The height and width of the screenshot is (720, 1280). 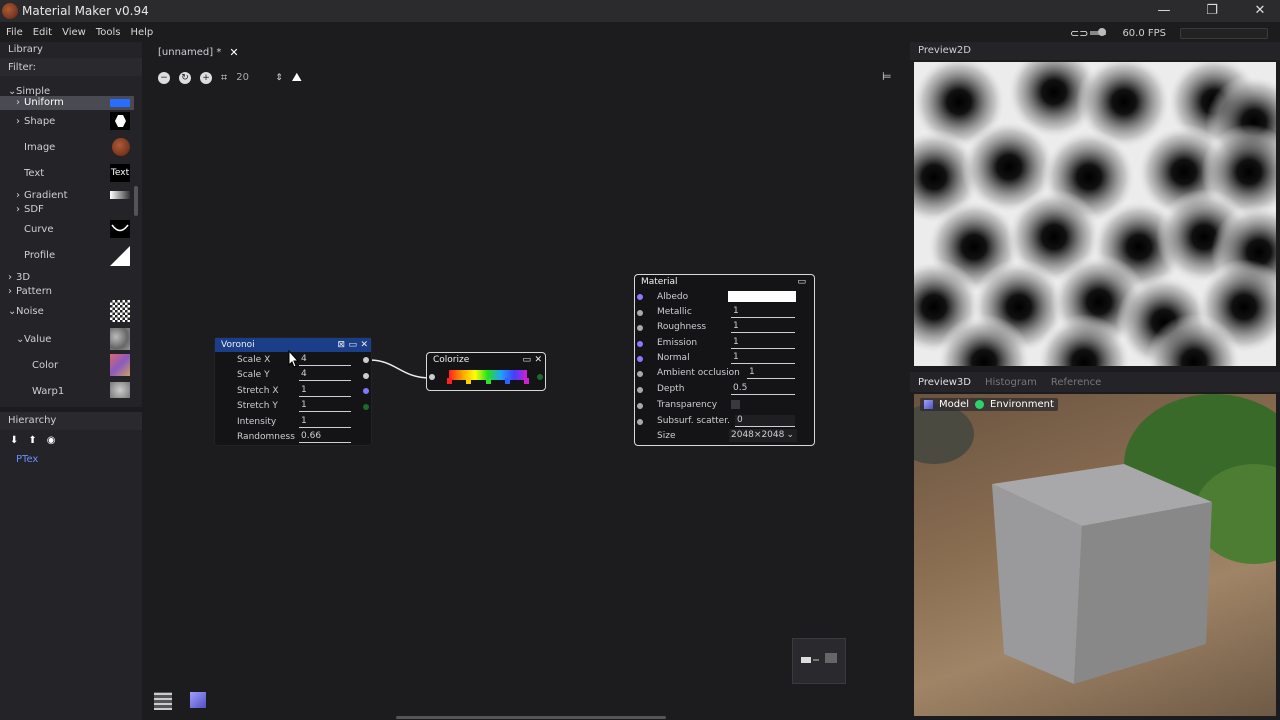 What do you see at coordinates (91, 67) in the screenshot?
I see `filter-input` at bounding box center [91, 67].